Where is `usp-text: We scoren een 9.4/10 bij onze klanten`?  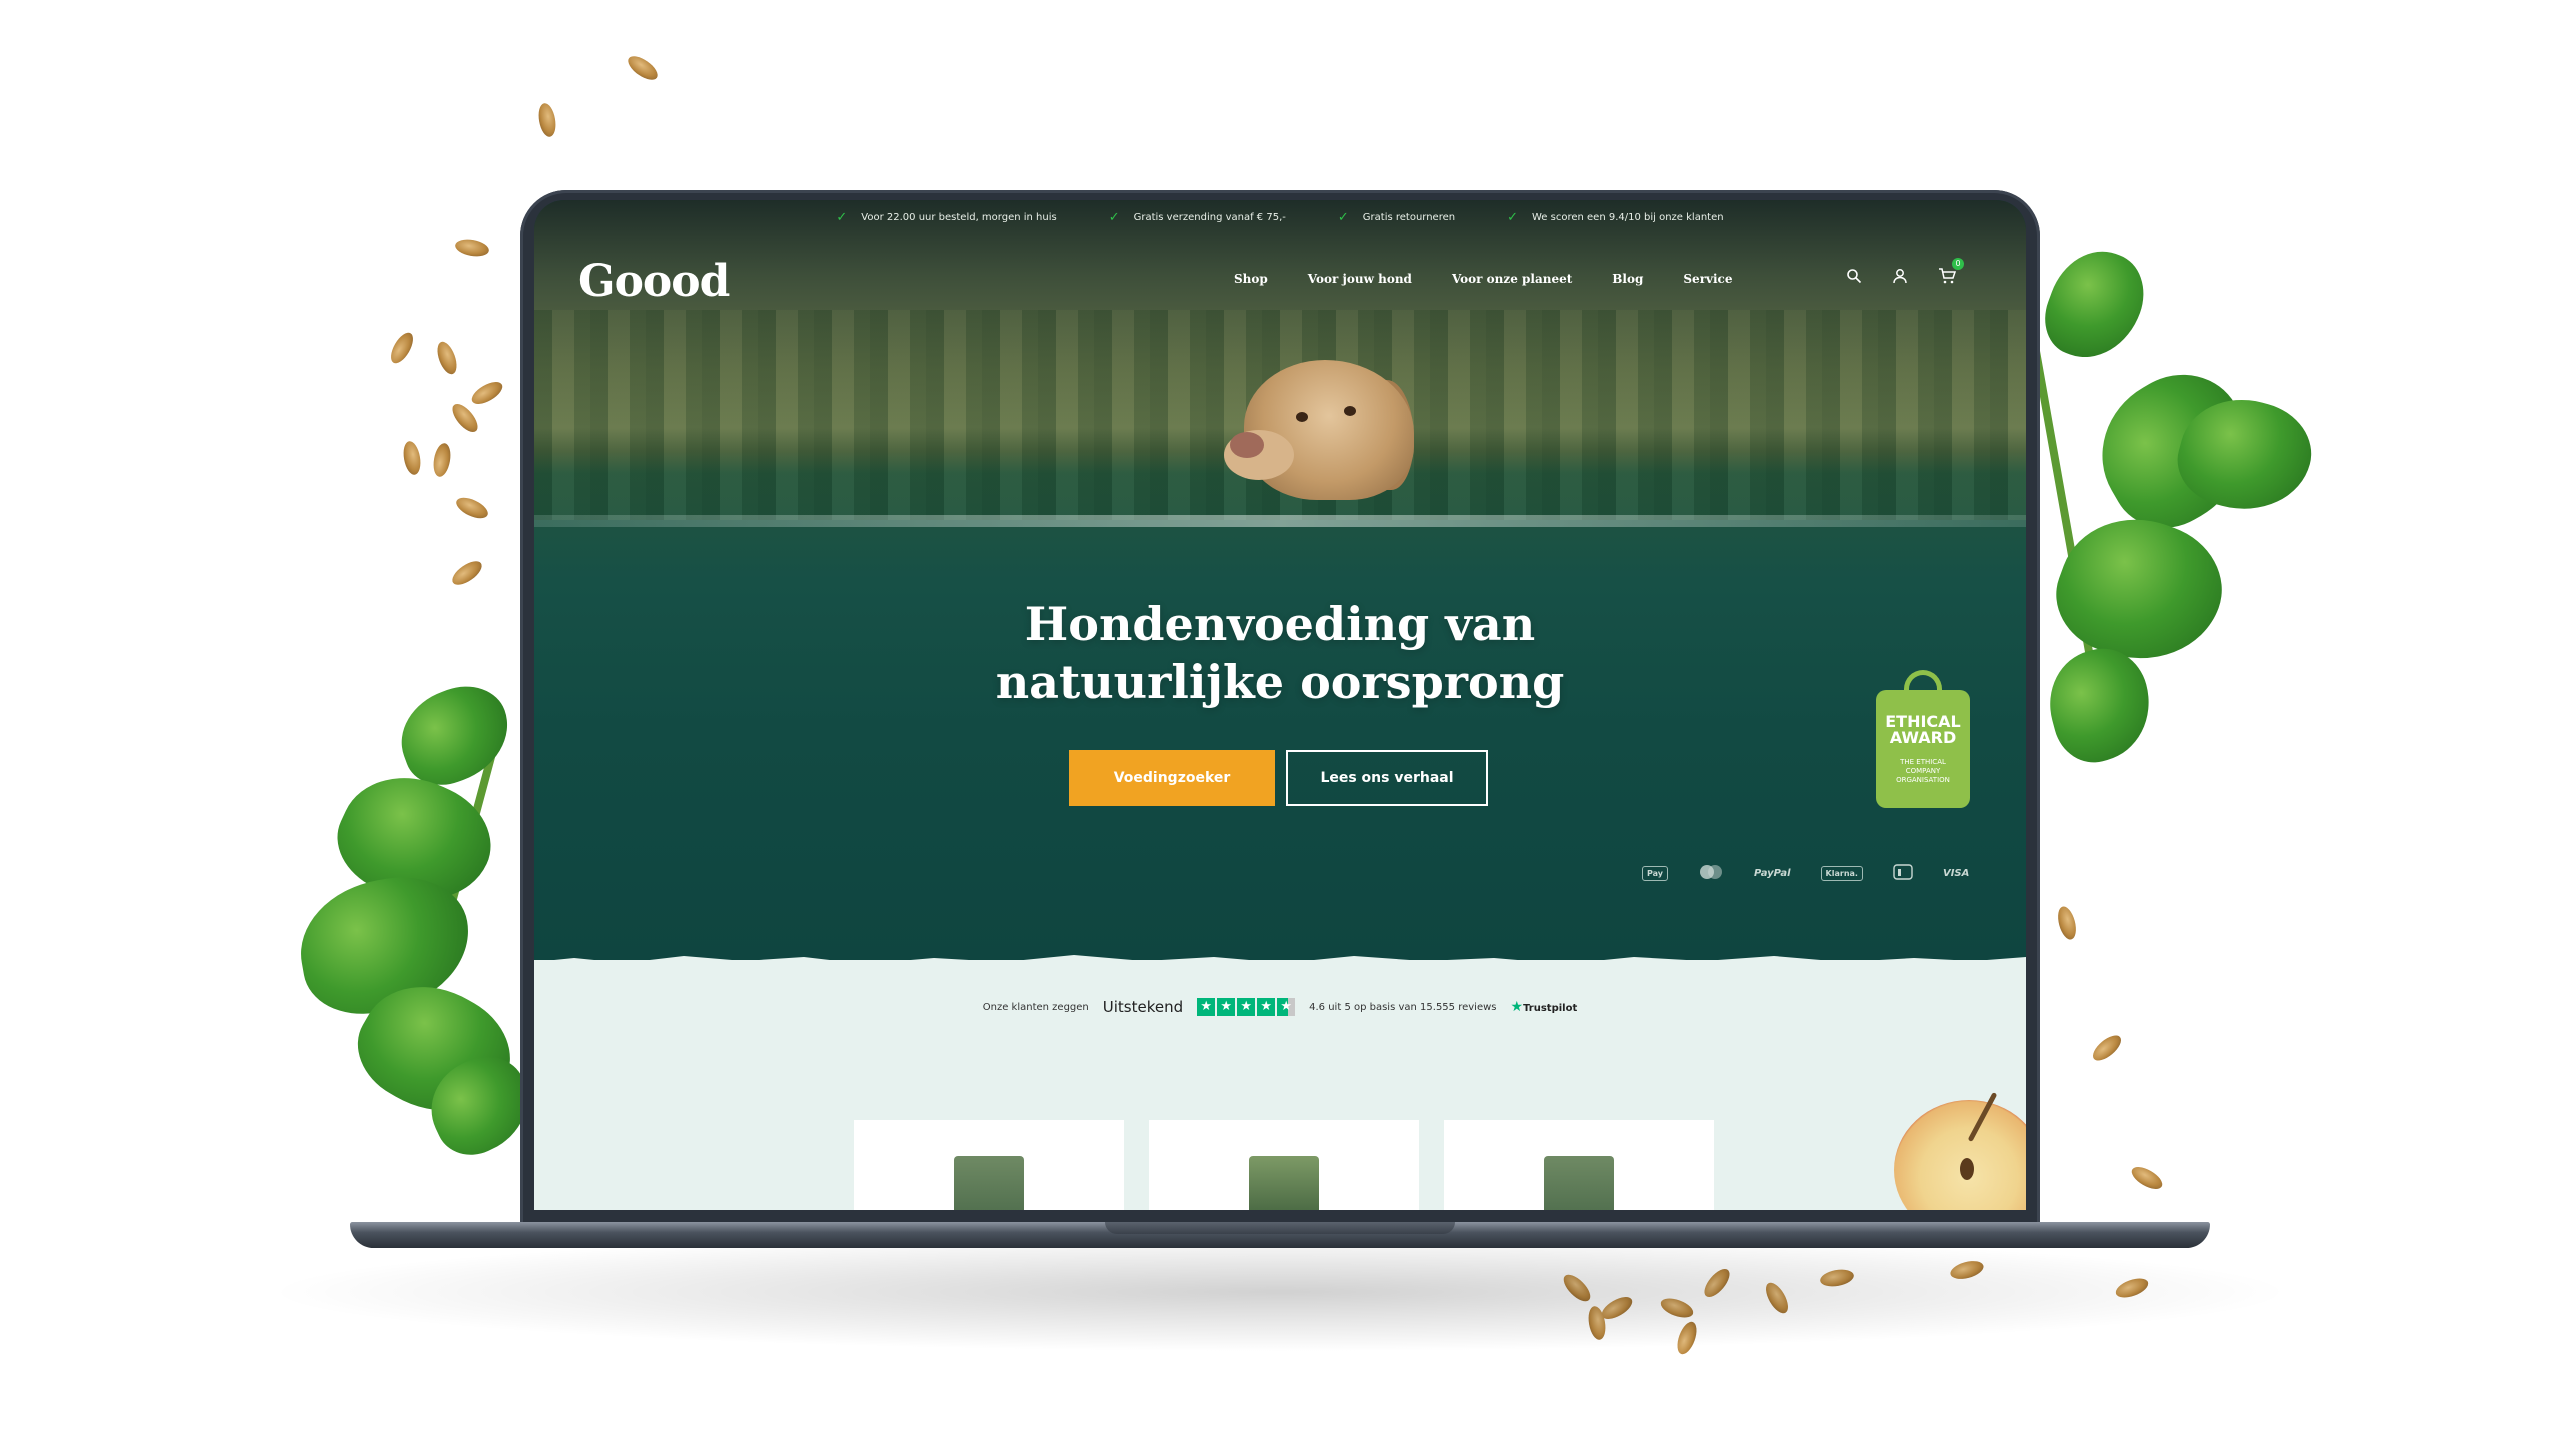
usp-text: We scoren een 9.4/10 bij onze klanten is located at coordinates (1628, 217).